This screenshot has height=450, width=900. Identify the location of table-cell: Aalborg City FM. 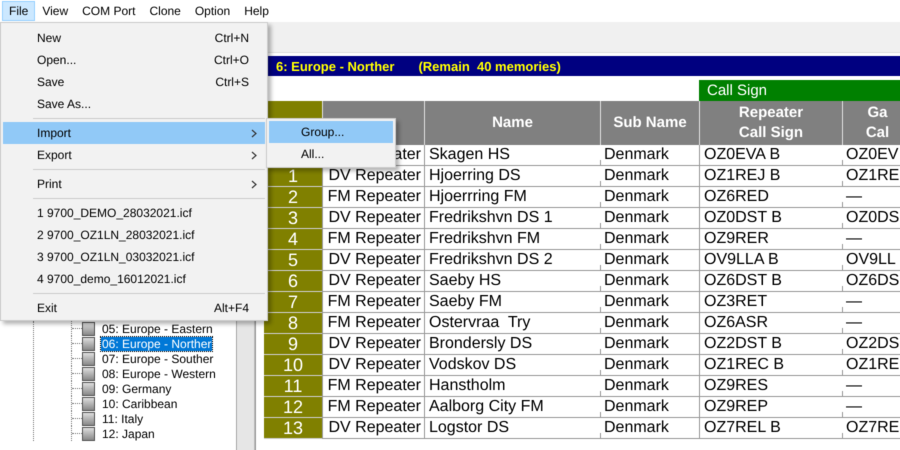
(512, 407).